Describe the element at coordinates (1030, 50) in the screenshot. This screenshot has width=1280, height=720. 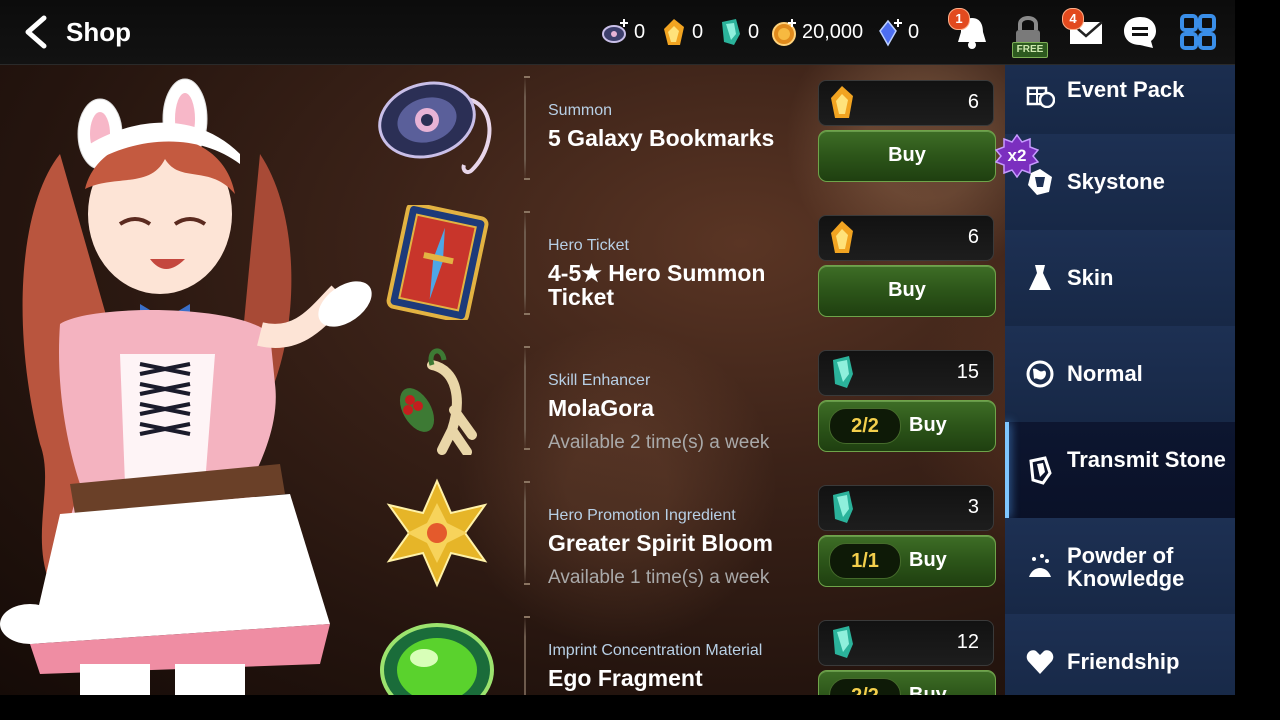
I see `free-label: FREE` at that location.